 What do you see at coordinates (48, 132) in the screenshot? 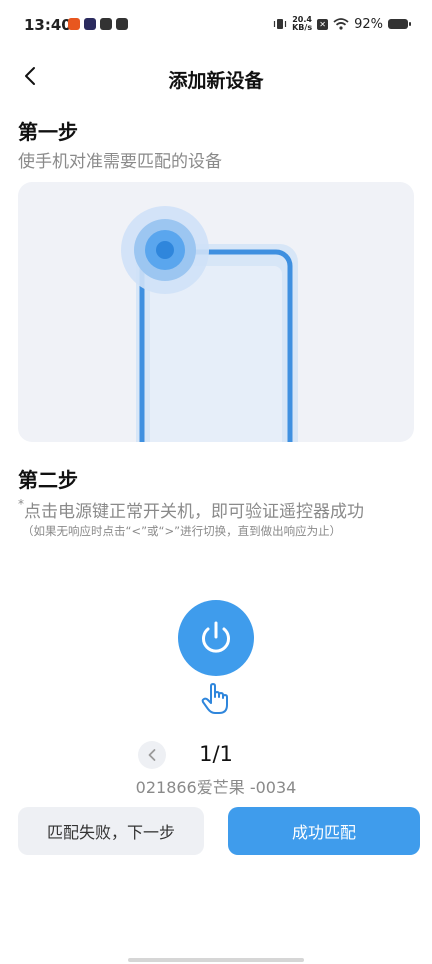
I see `step1-title: 第一步` at bounding box center [48, 132].